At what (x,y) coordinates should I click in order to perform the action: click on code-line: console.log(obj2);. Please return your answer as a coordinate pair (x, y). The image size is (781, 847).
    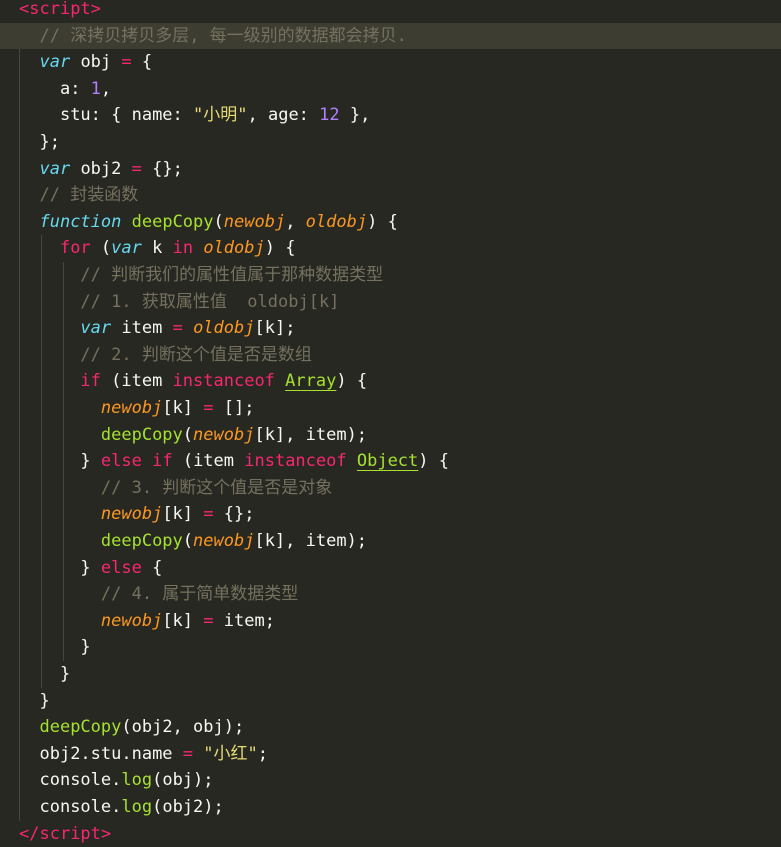
    Looking at the image, I should click on (390, 807).